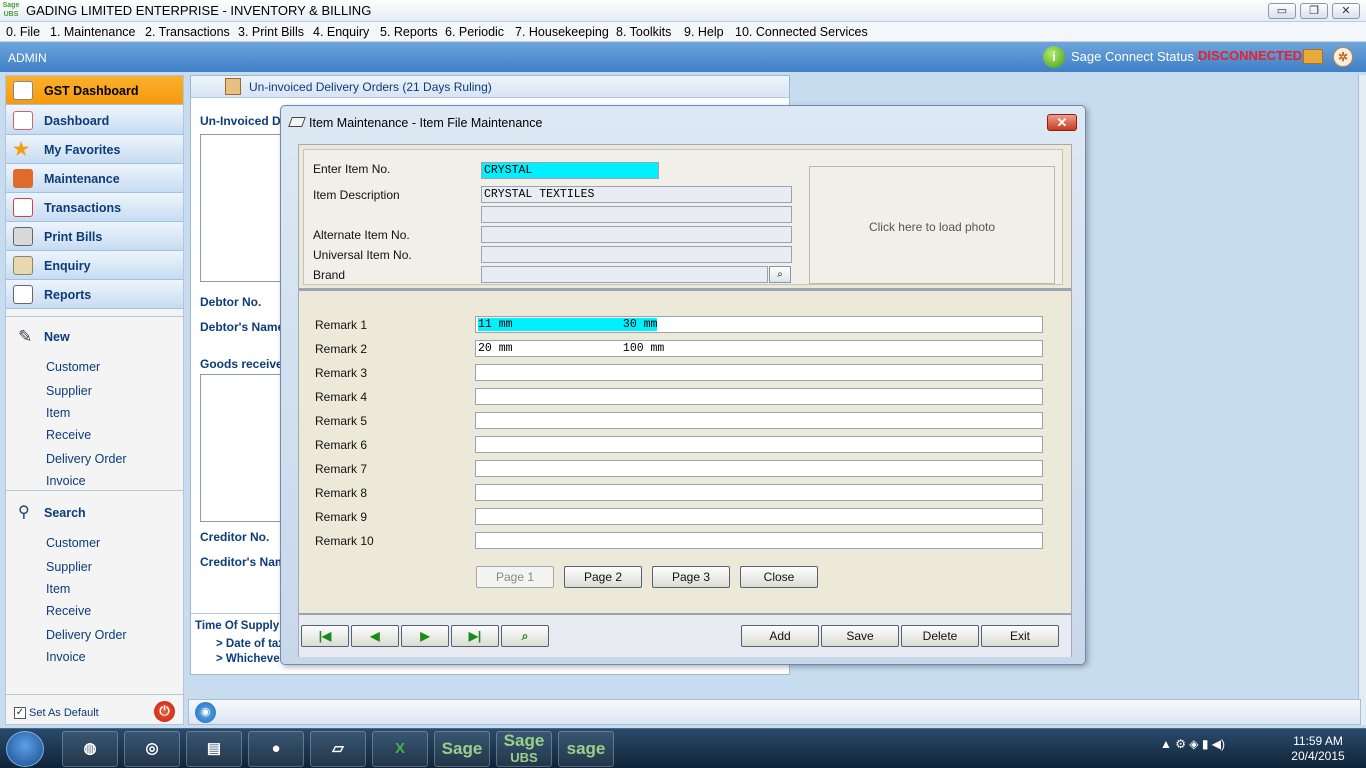  I want to click on save-button: Save, so click(860, 636).